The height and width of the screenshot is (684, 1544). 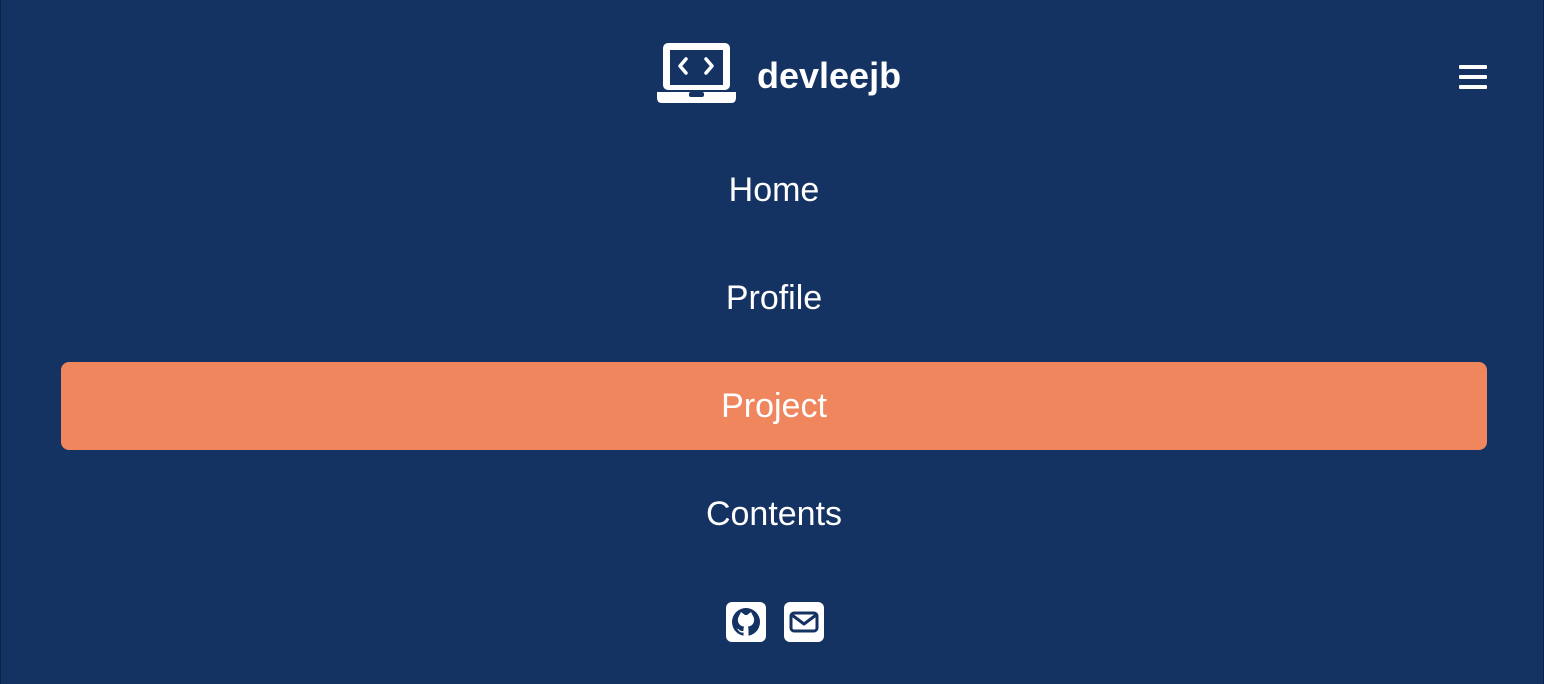 I want to click on brand-link: devleejb, so click(x=778, y=72).